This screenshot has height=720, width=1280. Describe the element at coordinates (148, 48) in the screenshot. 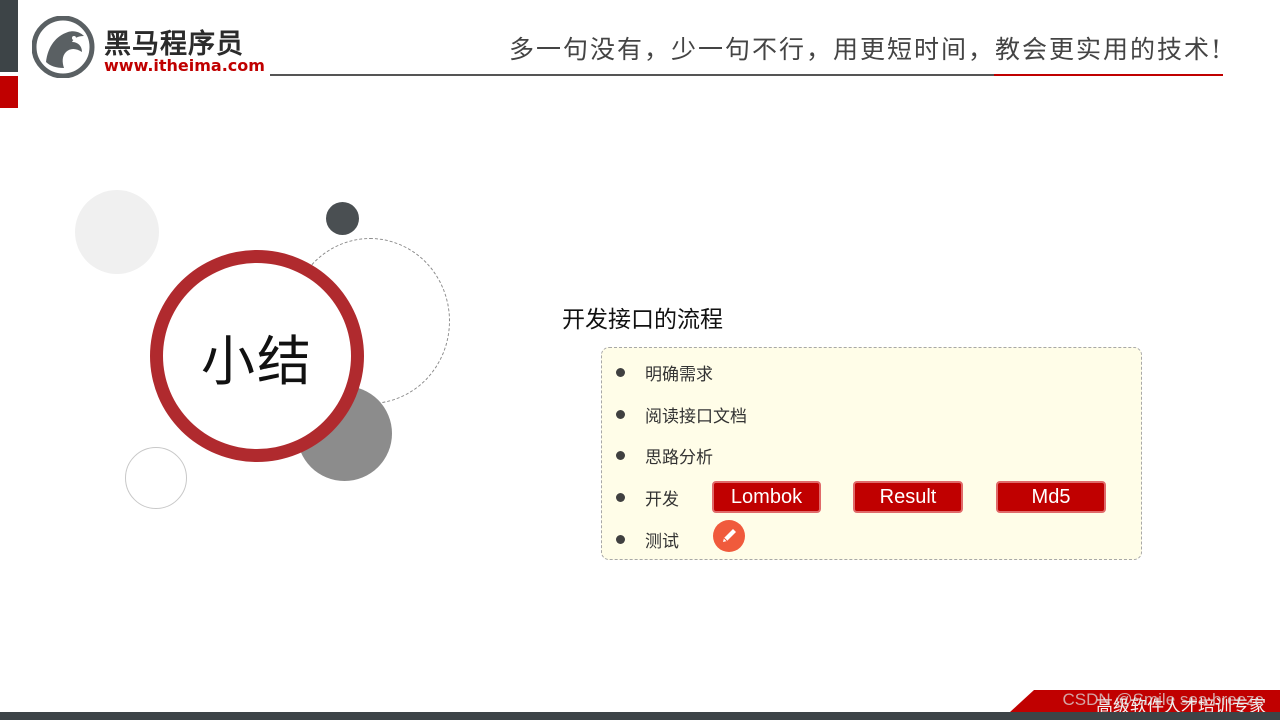

I see `itheima-logo: 黑马程序员 www.itheima.com` at that location.